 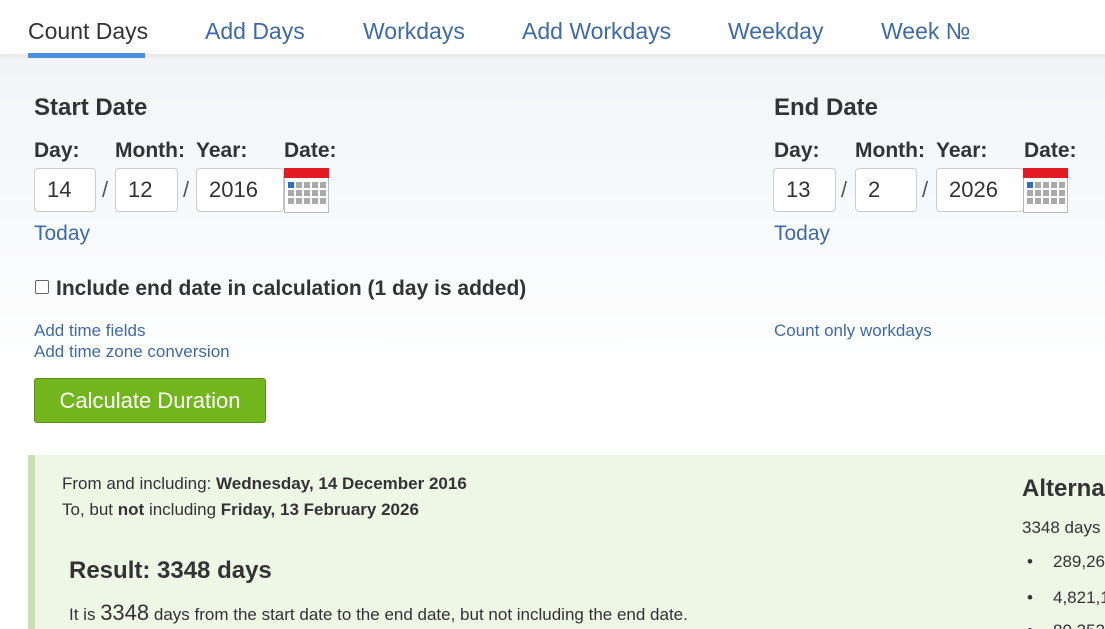 I want to click on add-time-fields-link: Add time fields, so click(x=90, y=331).